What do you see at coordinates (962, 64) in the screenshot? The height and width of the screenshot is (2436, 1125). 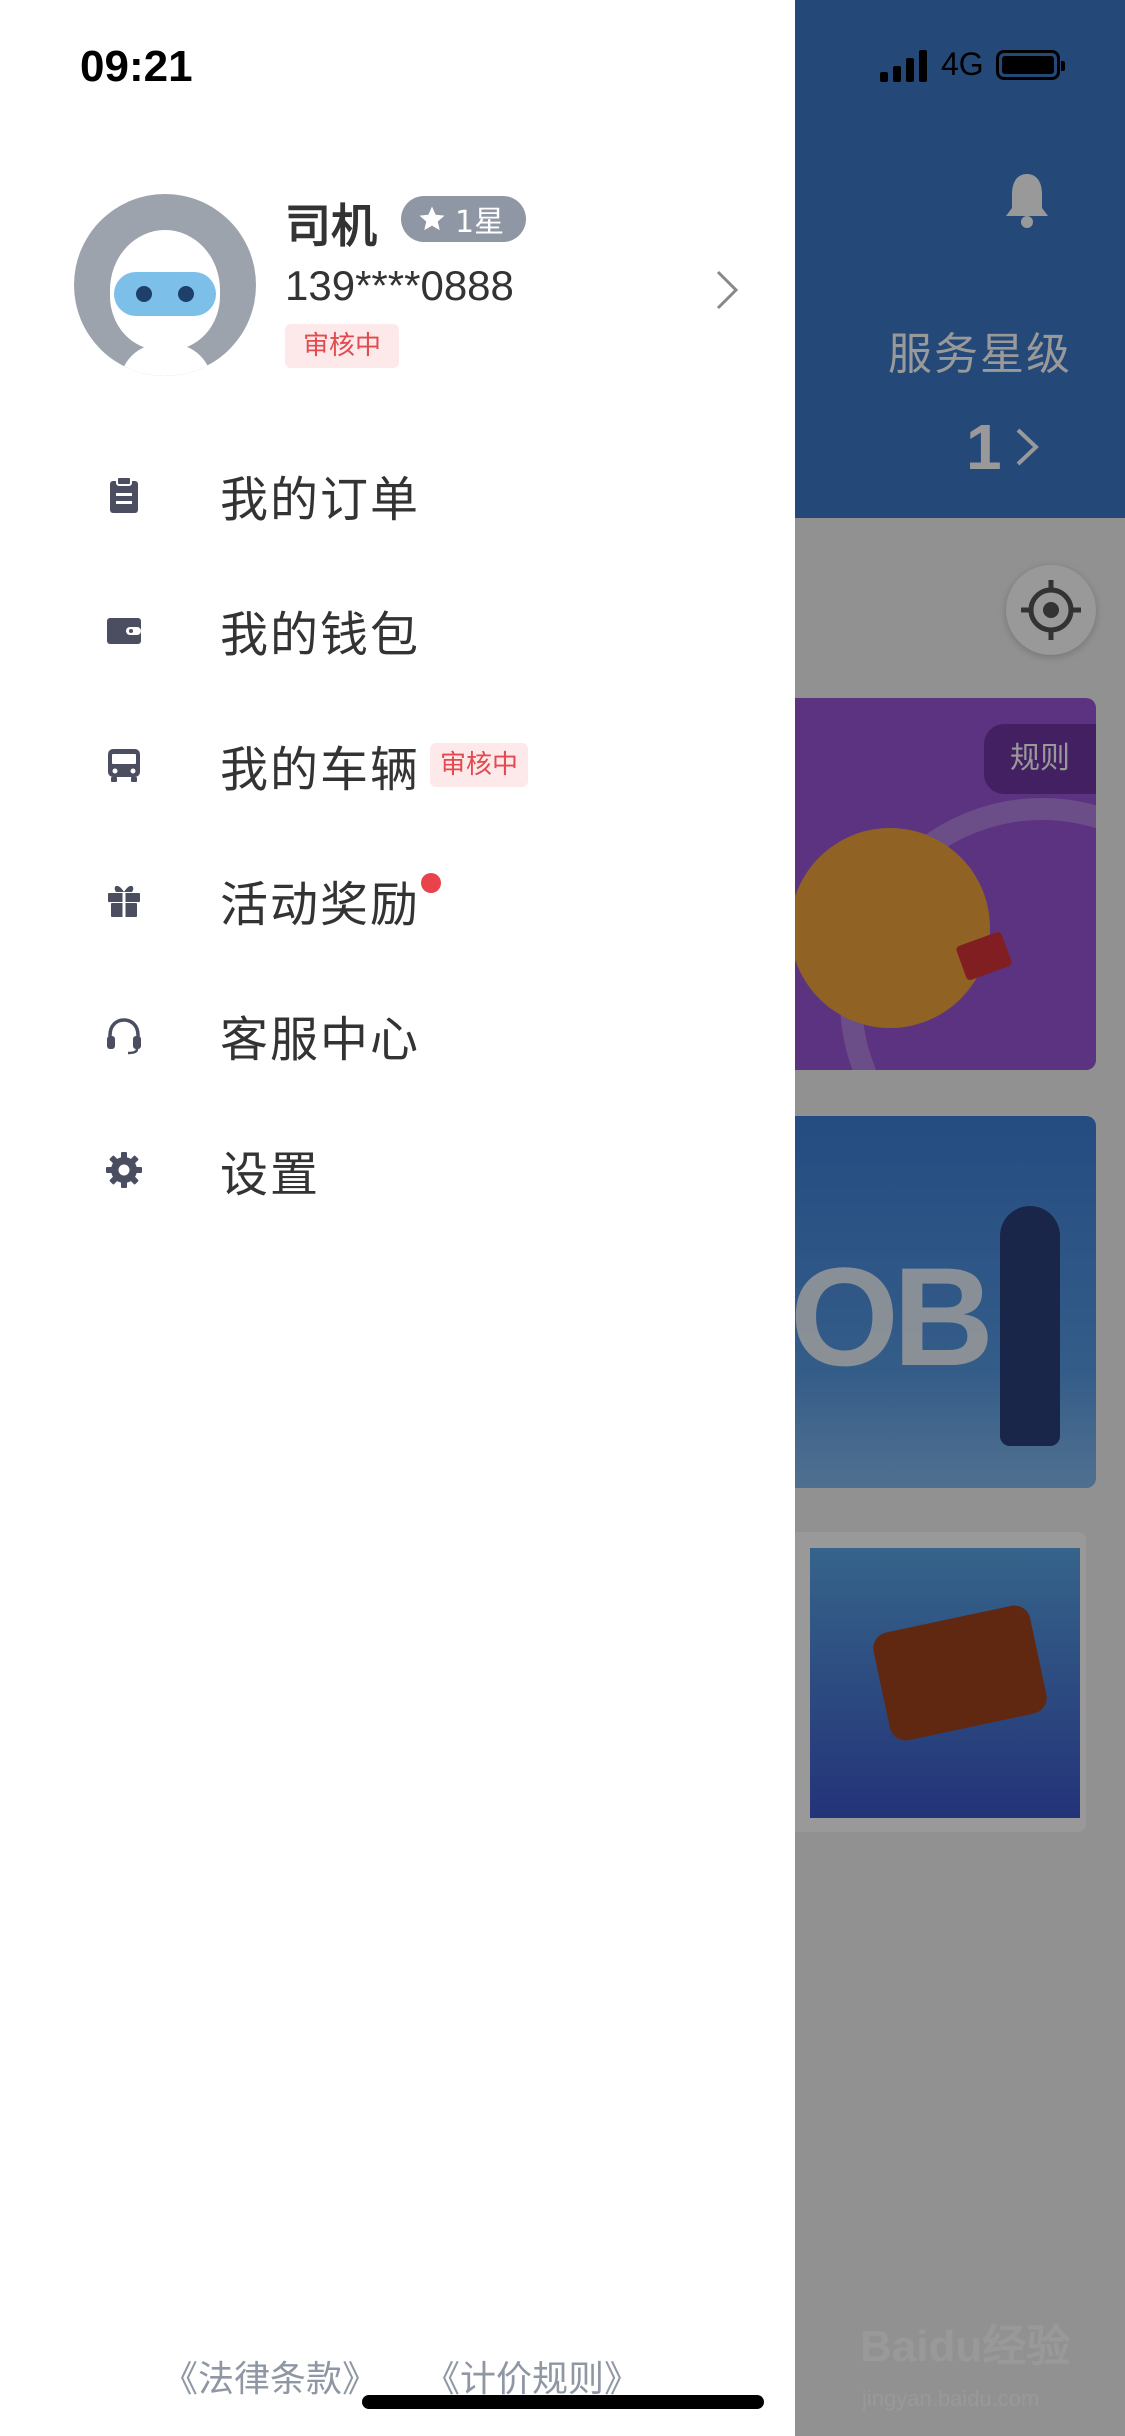 I see `network-type: 4G` at bounding box center [962, 64].